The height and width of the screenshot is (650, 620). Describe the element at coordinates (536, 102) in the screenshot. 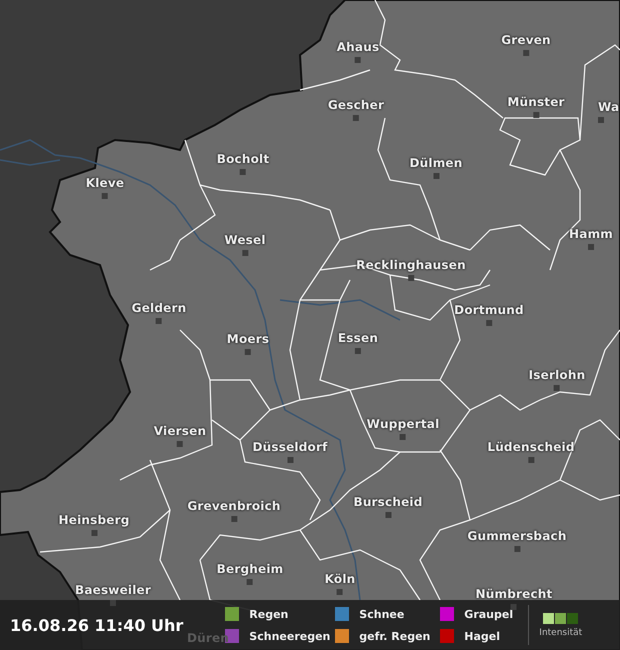

I see `city-label: Münster` at that location.